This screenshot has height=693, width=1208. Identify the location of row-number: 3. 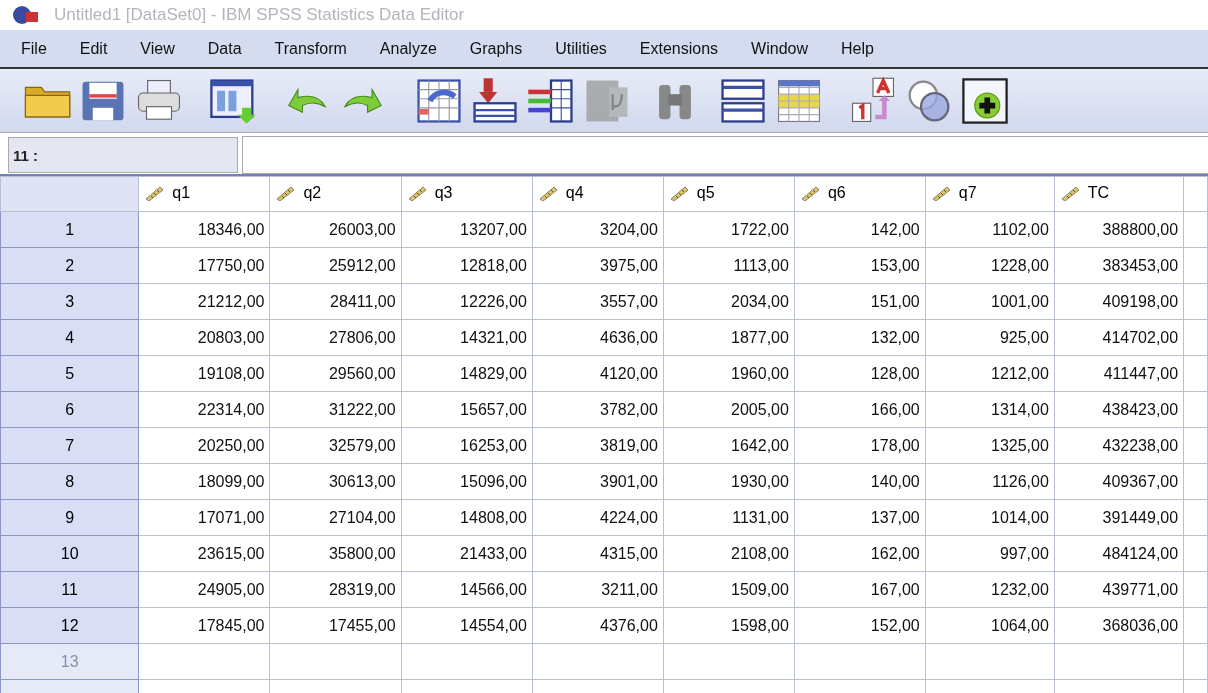
(69, 301).